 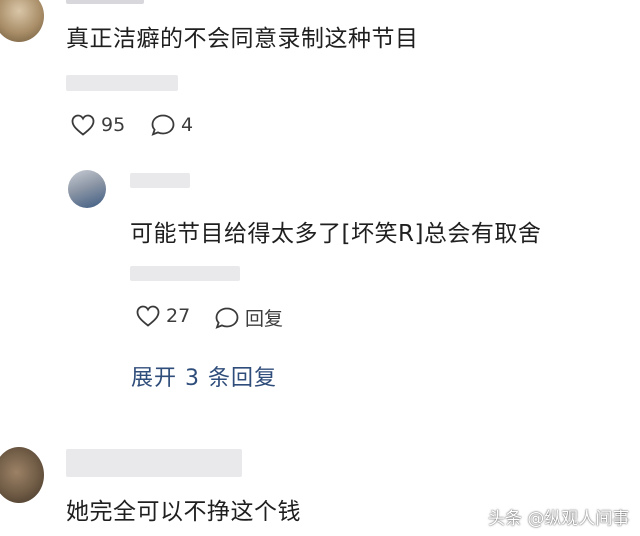 I want to click on expand-replies-link: 展开 3 条回复, so click(x=204, y=376).